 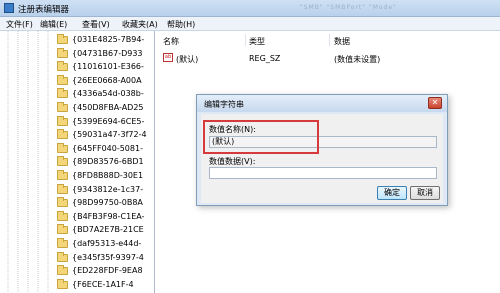 I want to click on window-titlebar: 注册表编辑器 "SMB" "SMBPort" "Mode", so click(x=250, y=8).